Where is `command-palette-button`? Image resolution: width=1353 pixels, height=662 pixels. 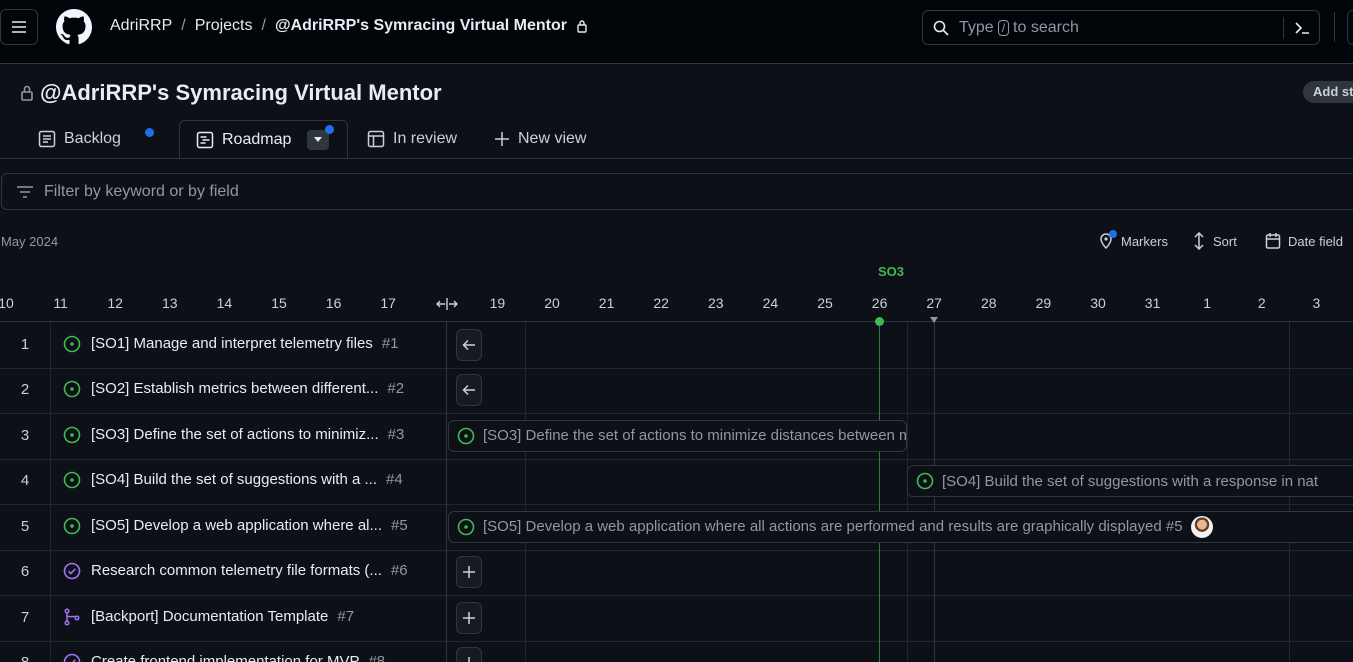 command-palette-button is located at coordinates (1301, 28).